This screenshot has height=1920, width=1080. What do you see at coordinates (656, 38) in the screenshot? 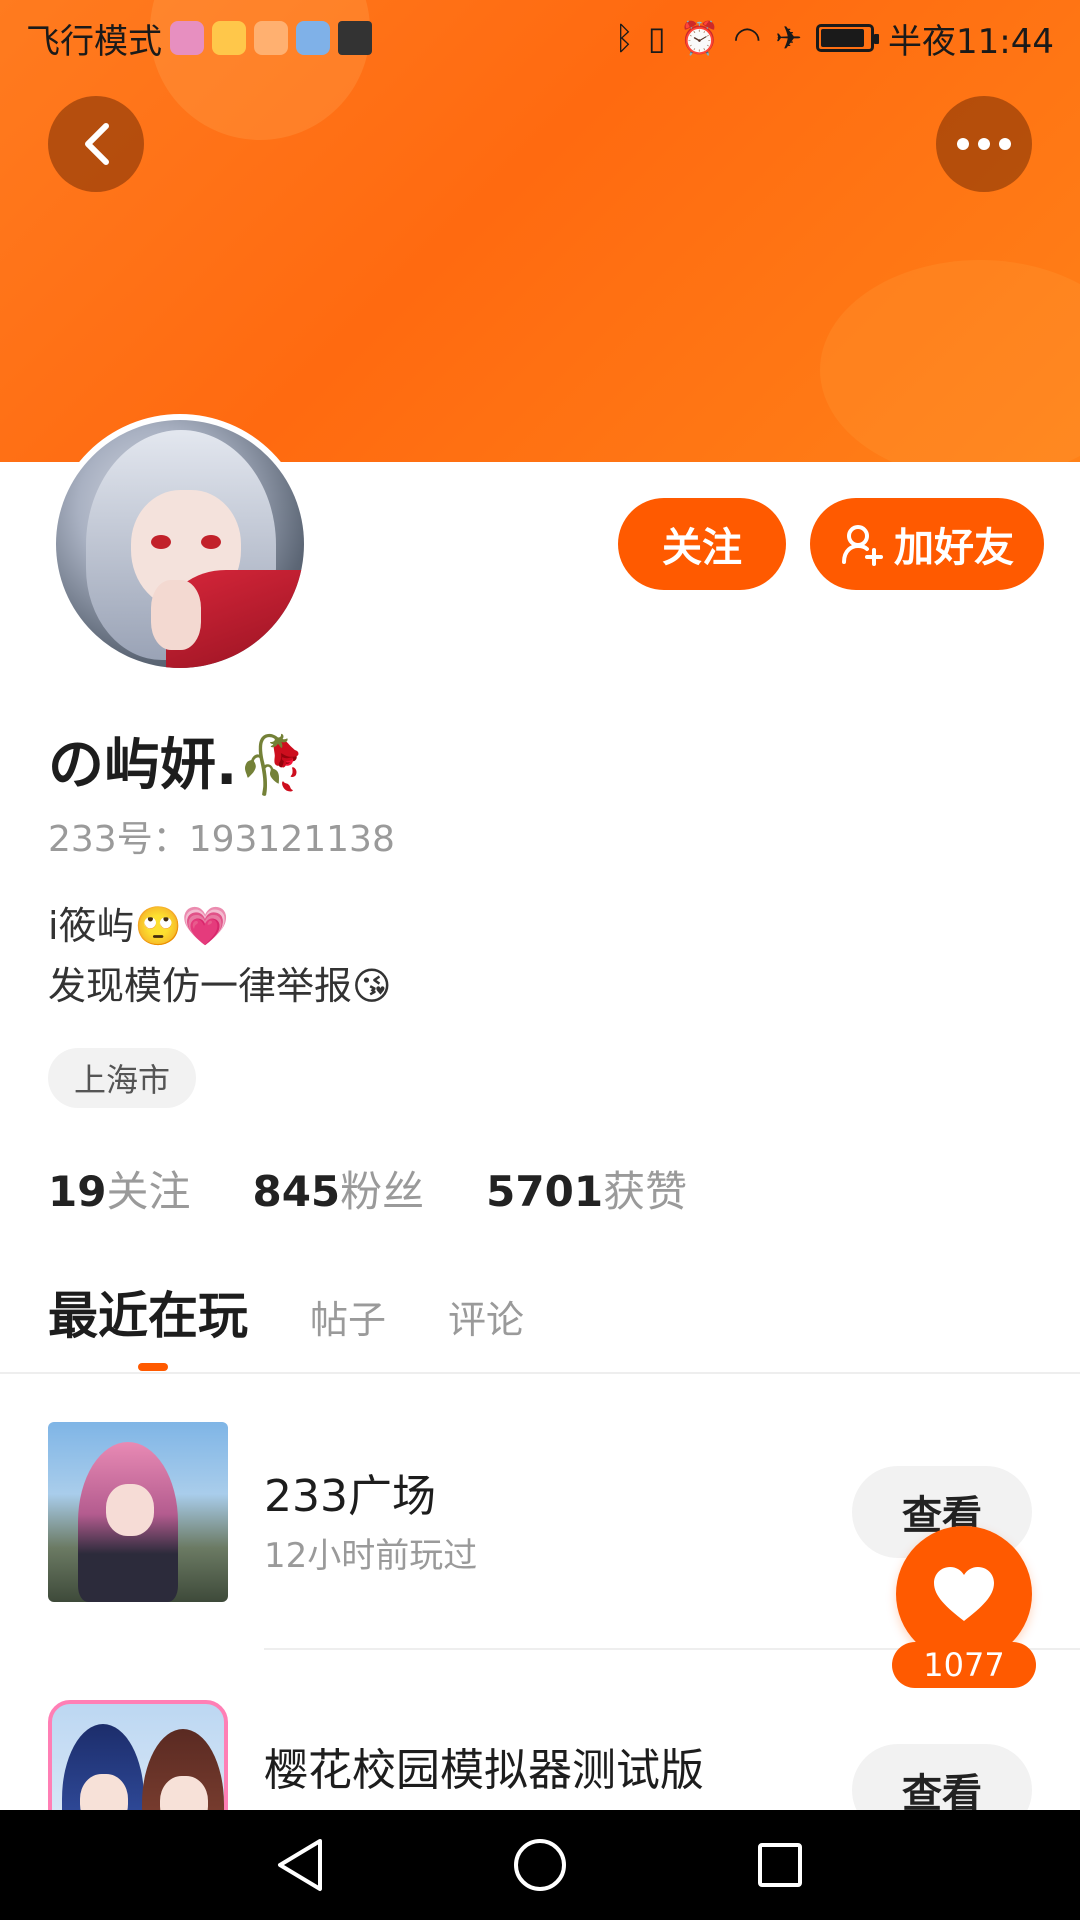
I see `vibrate-icon: ▯` at bounding box center [656, 38].